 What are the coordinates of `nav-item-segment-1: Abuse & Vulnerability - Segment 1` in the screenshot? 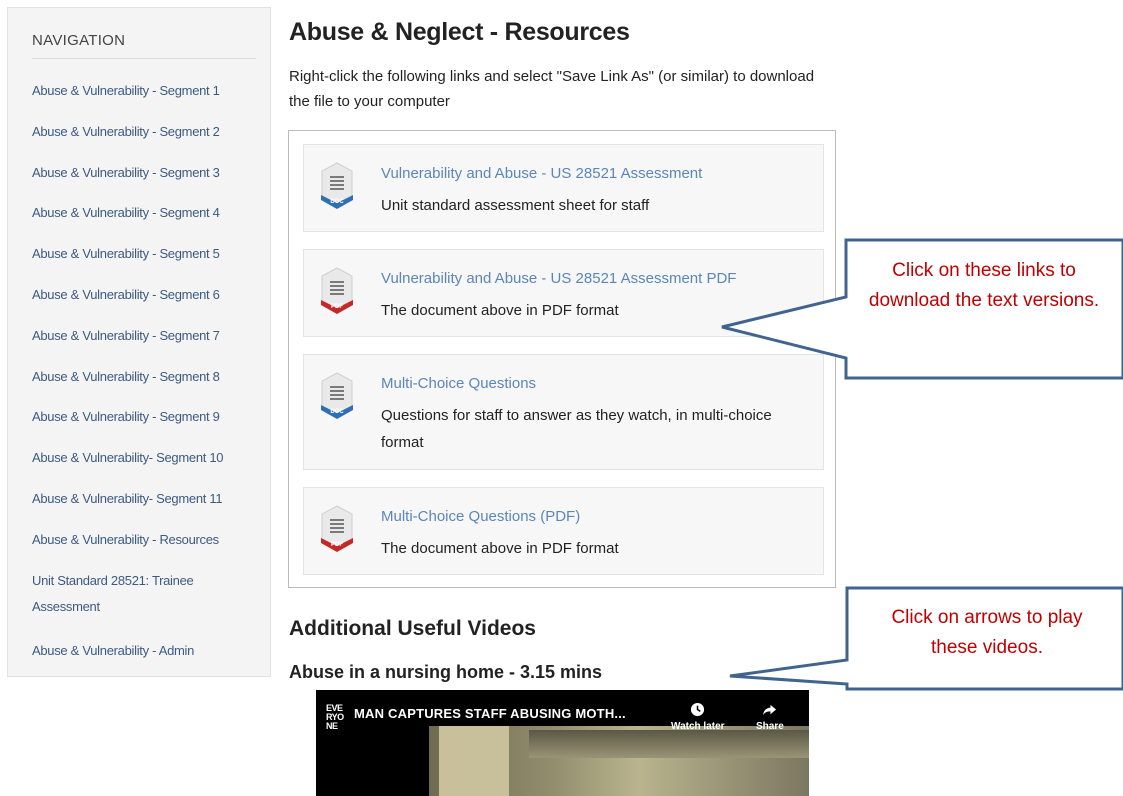 It's located at (150, 91).